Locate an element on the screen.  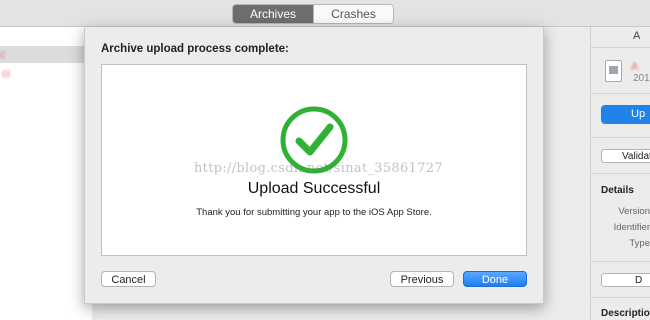
organizer-segmented-control: Archives Crashes is located at coordinates (313, 14).